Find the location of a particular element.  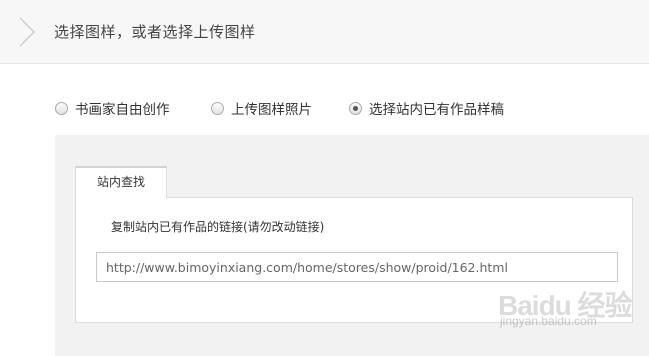

radio-upload-photo: 上传图样照片 is located at coordinates (261, 108).